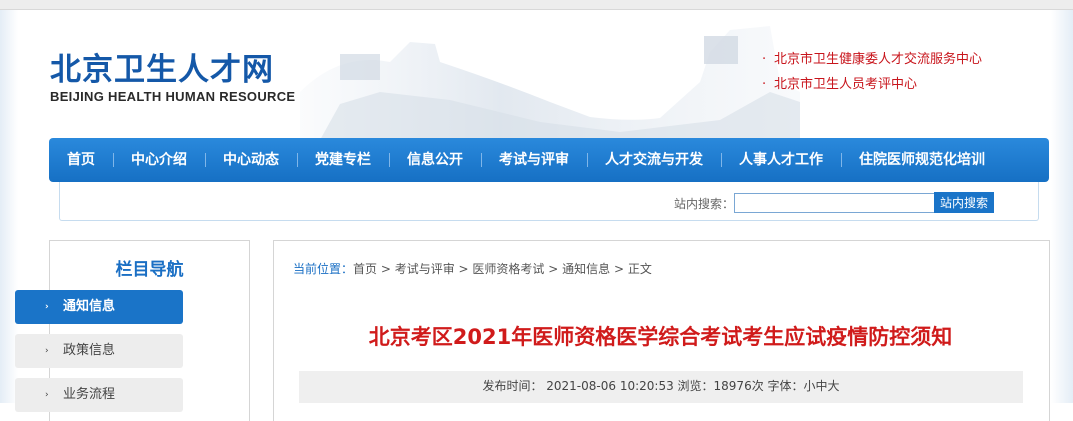  Describe the element at coordinates (251, 160) in the screenshot. I see `nav-item-news: 中心动态` at that location.